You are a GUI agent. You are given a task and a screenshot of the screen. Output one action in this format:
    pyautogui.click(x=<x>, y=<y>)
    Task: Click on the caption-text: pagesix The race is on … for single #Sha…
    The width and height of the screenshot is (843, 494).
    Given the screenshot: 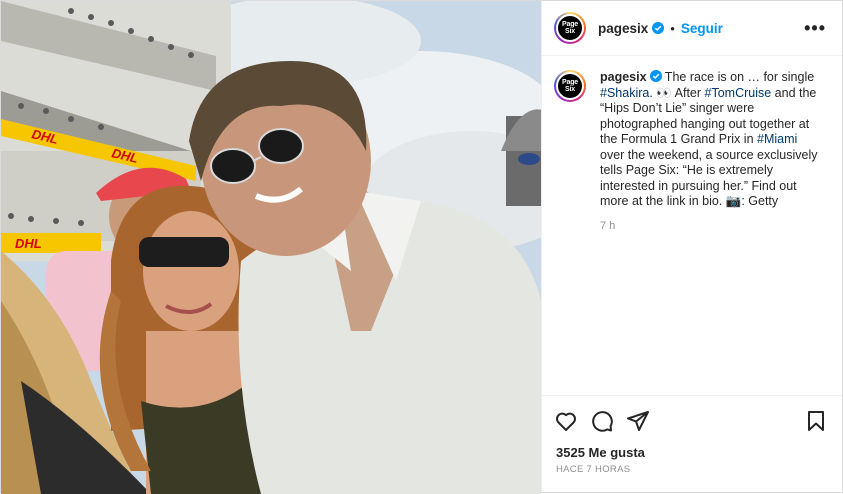 What is the action you would take?
    pyautogui.click(x=712, y=140)
    